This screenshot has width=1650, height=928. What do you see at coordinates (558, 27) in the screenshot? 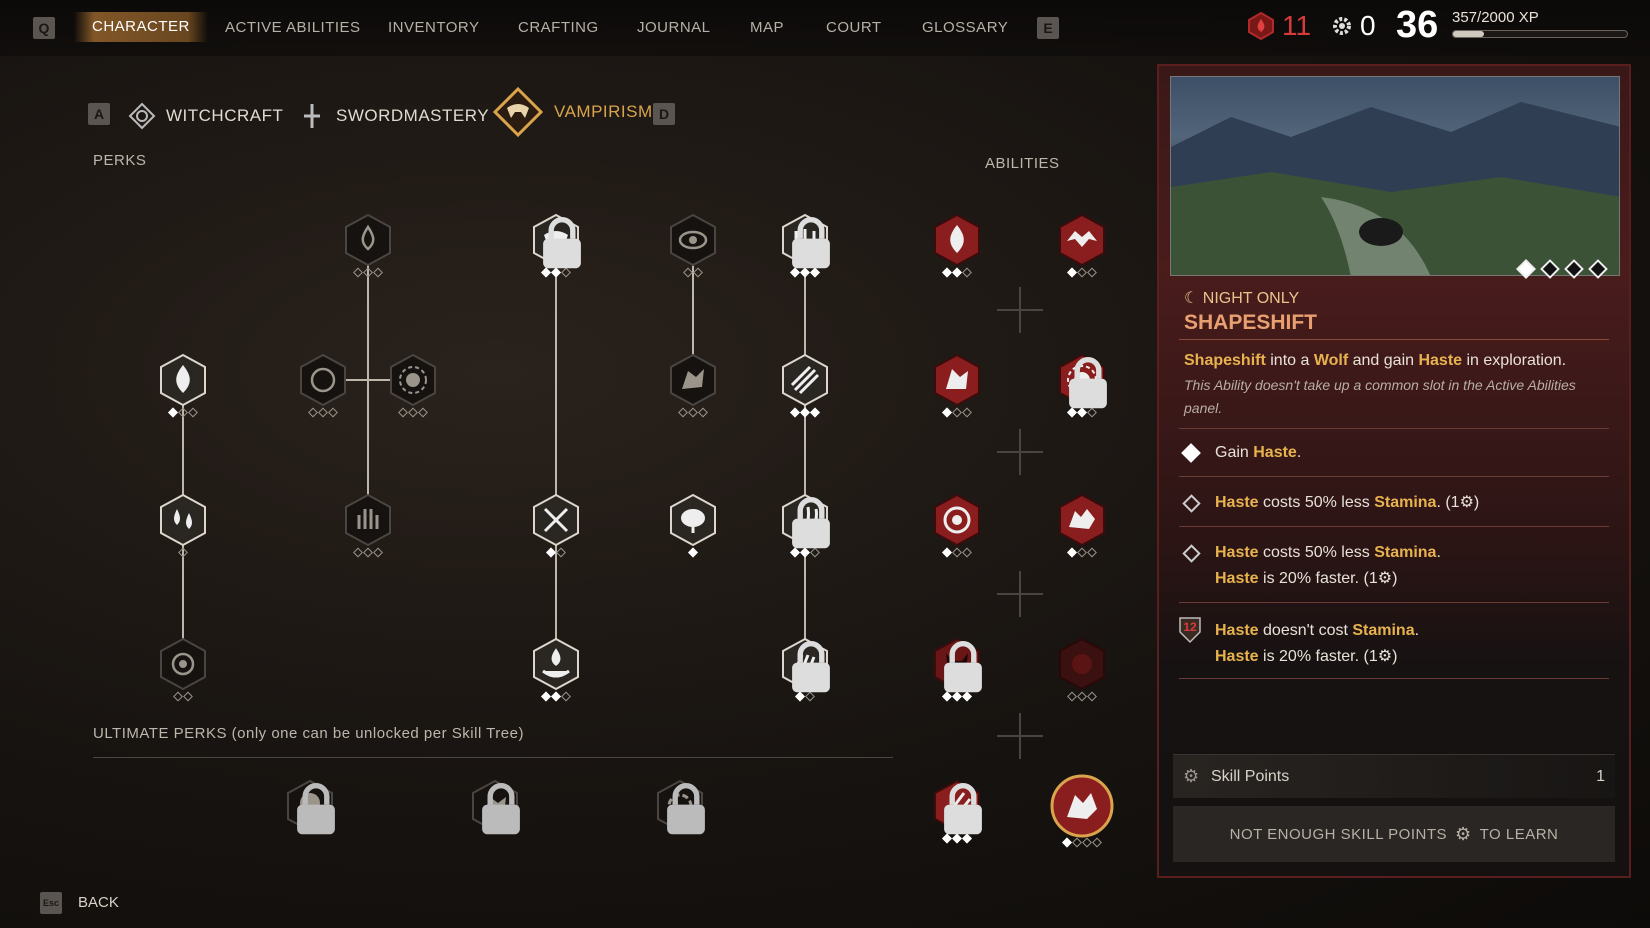
I see `tab-crafting: CRAFTING` at bounding box center [558, 27].